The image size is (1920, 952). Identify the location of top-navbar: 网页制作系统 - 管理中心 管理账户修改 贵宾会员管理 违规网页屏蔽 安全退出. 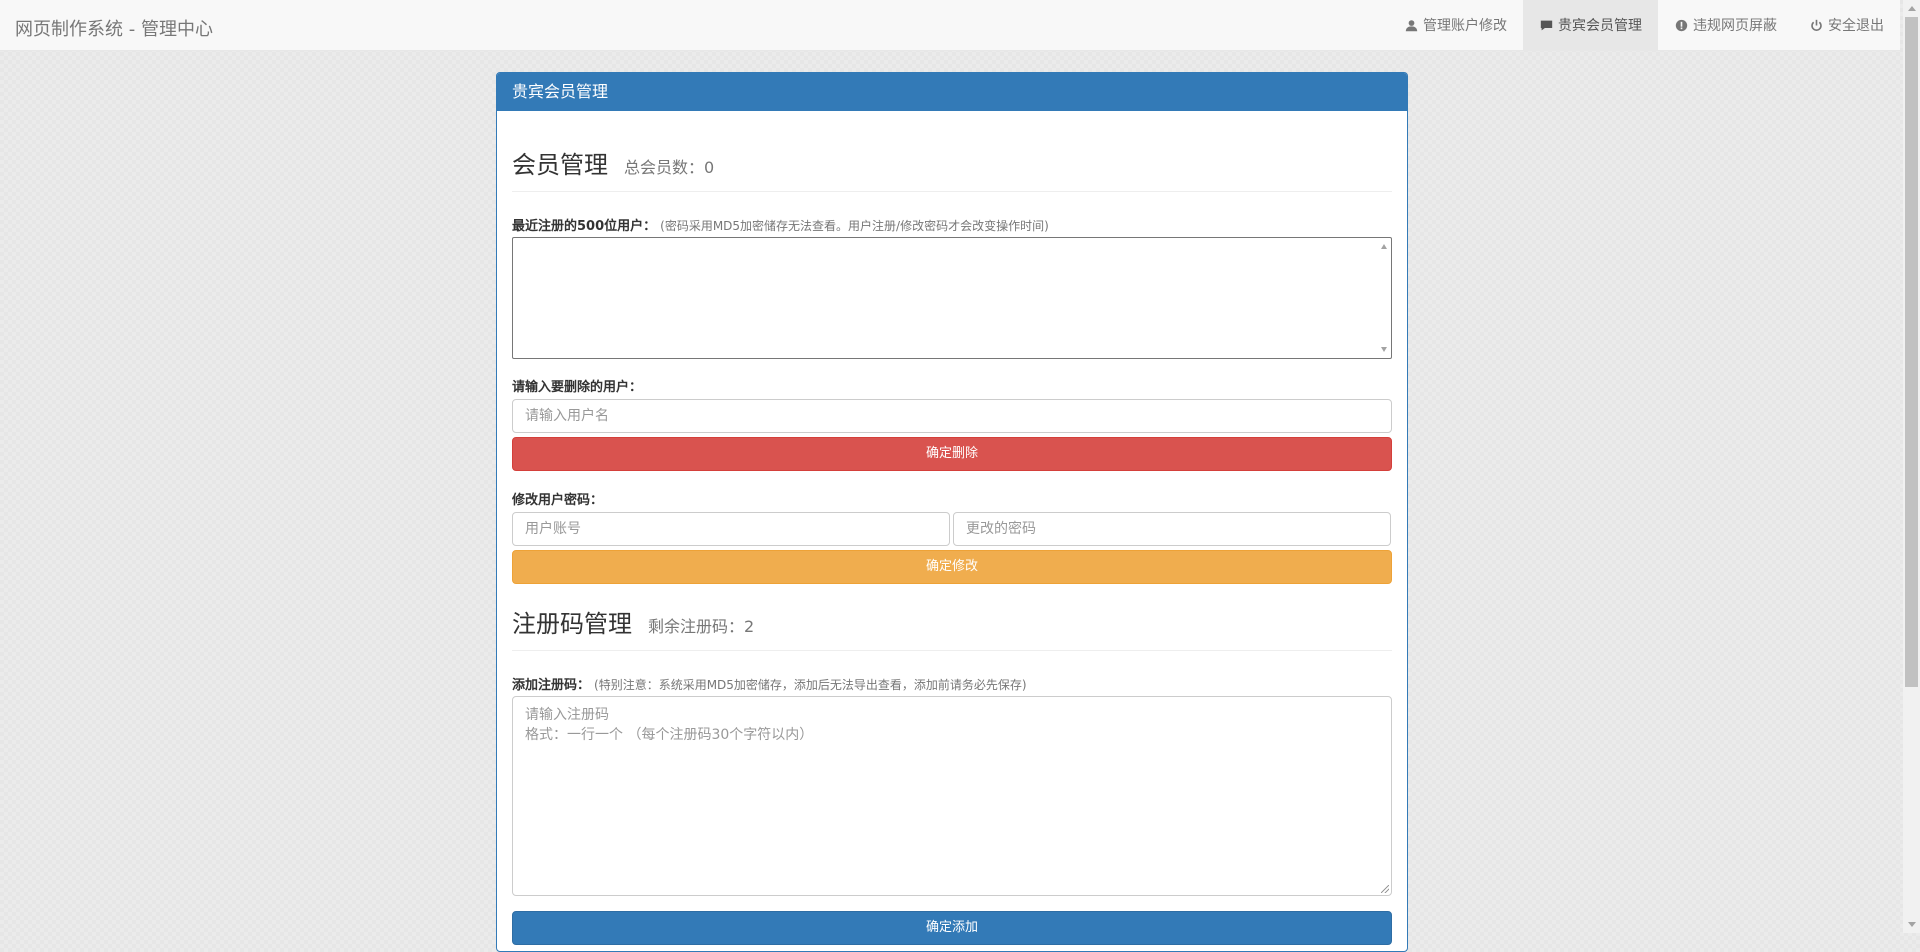
(950, 25).